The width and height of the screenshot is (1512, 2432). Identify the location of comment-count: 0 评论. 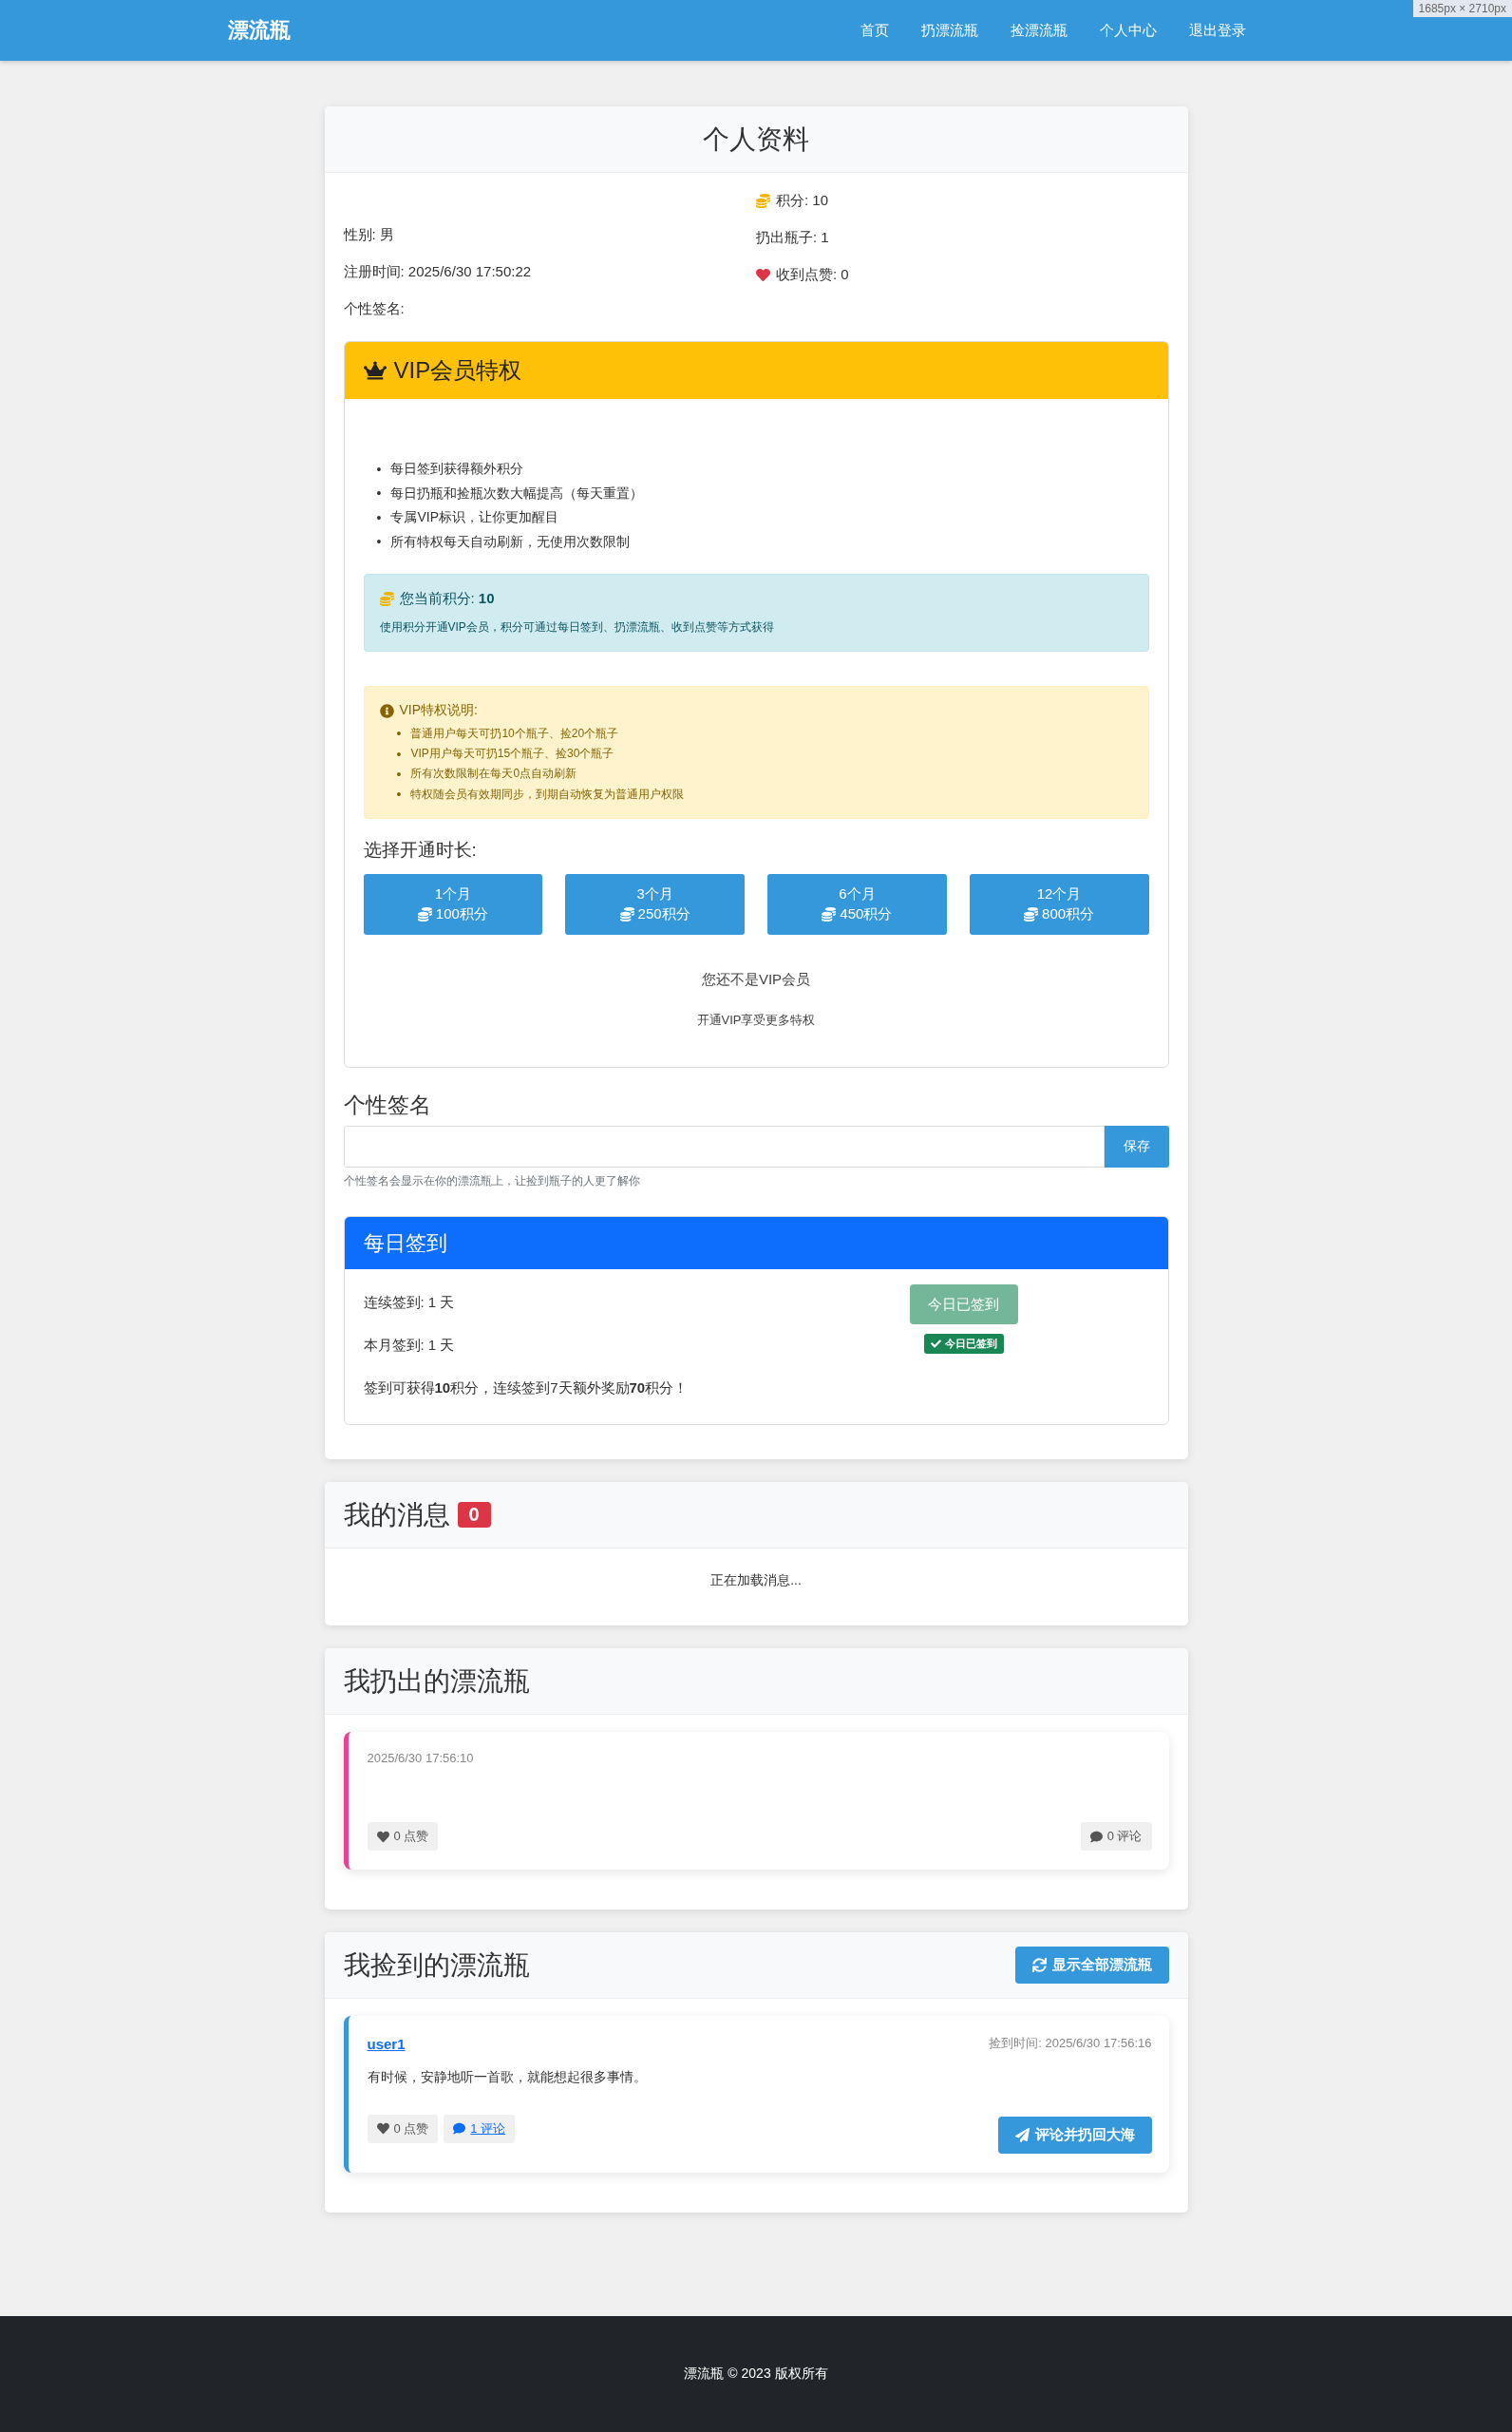
(1116, 1837).